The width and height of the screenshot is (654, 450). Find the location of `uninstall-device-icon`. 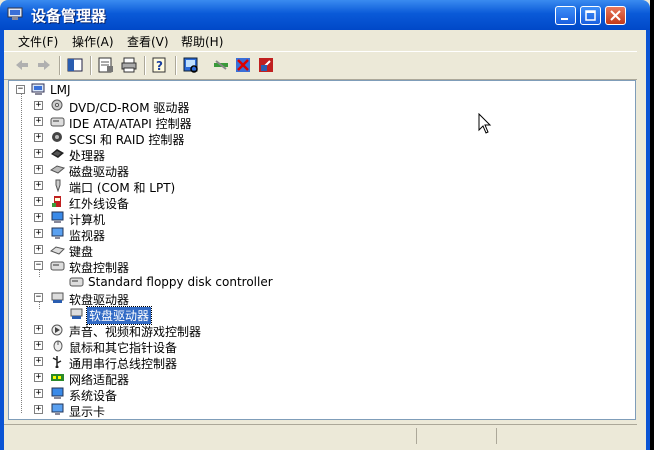

uninstall-device-icon is located at coordinates (266, 65).